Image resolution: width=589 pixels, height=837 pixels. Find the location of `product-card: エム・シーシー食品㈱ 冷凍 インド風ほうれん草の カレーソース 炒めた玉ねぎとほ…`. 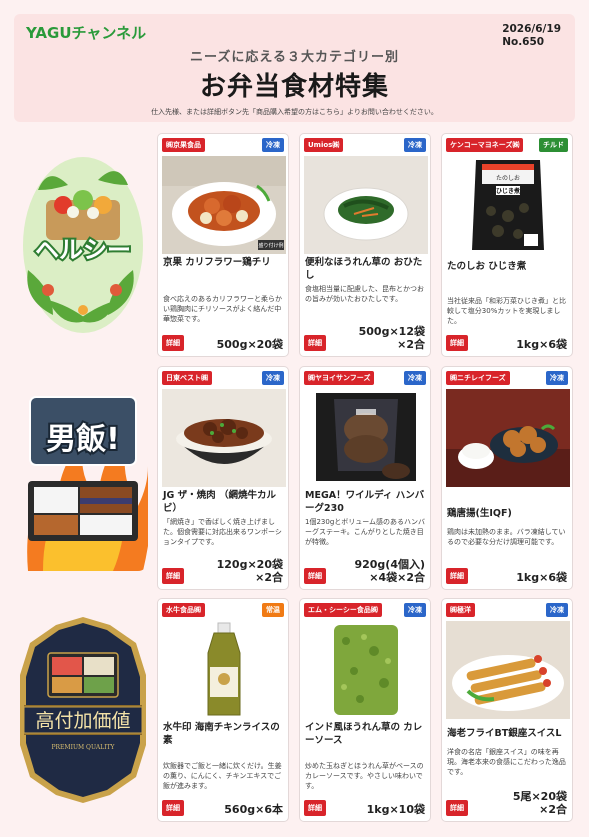

product-card: エム・シーシー食品㈱ 冷凍 インド風ほうれん草の カレーソース 炒めた玉ねぎとほ… is located at coordinates (365, 710).